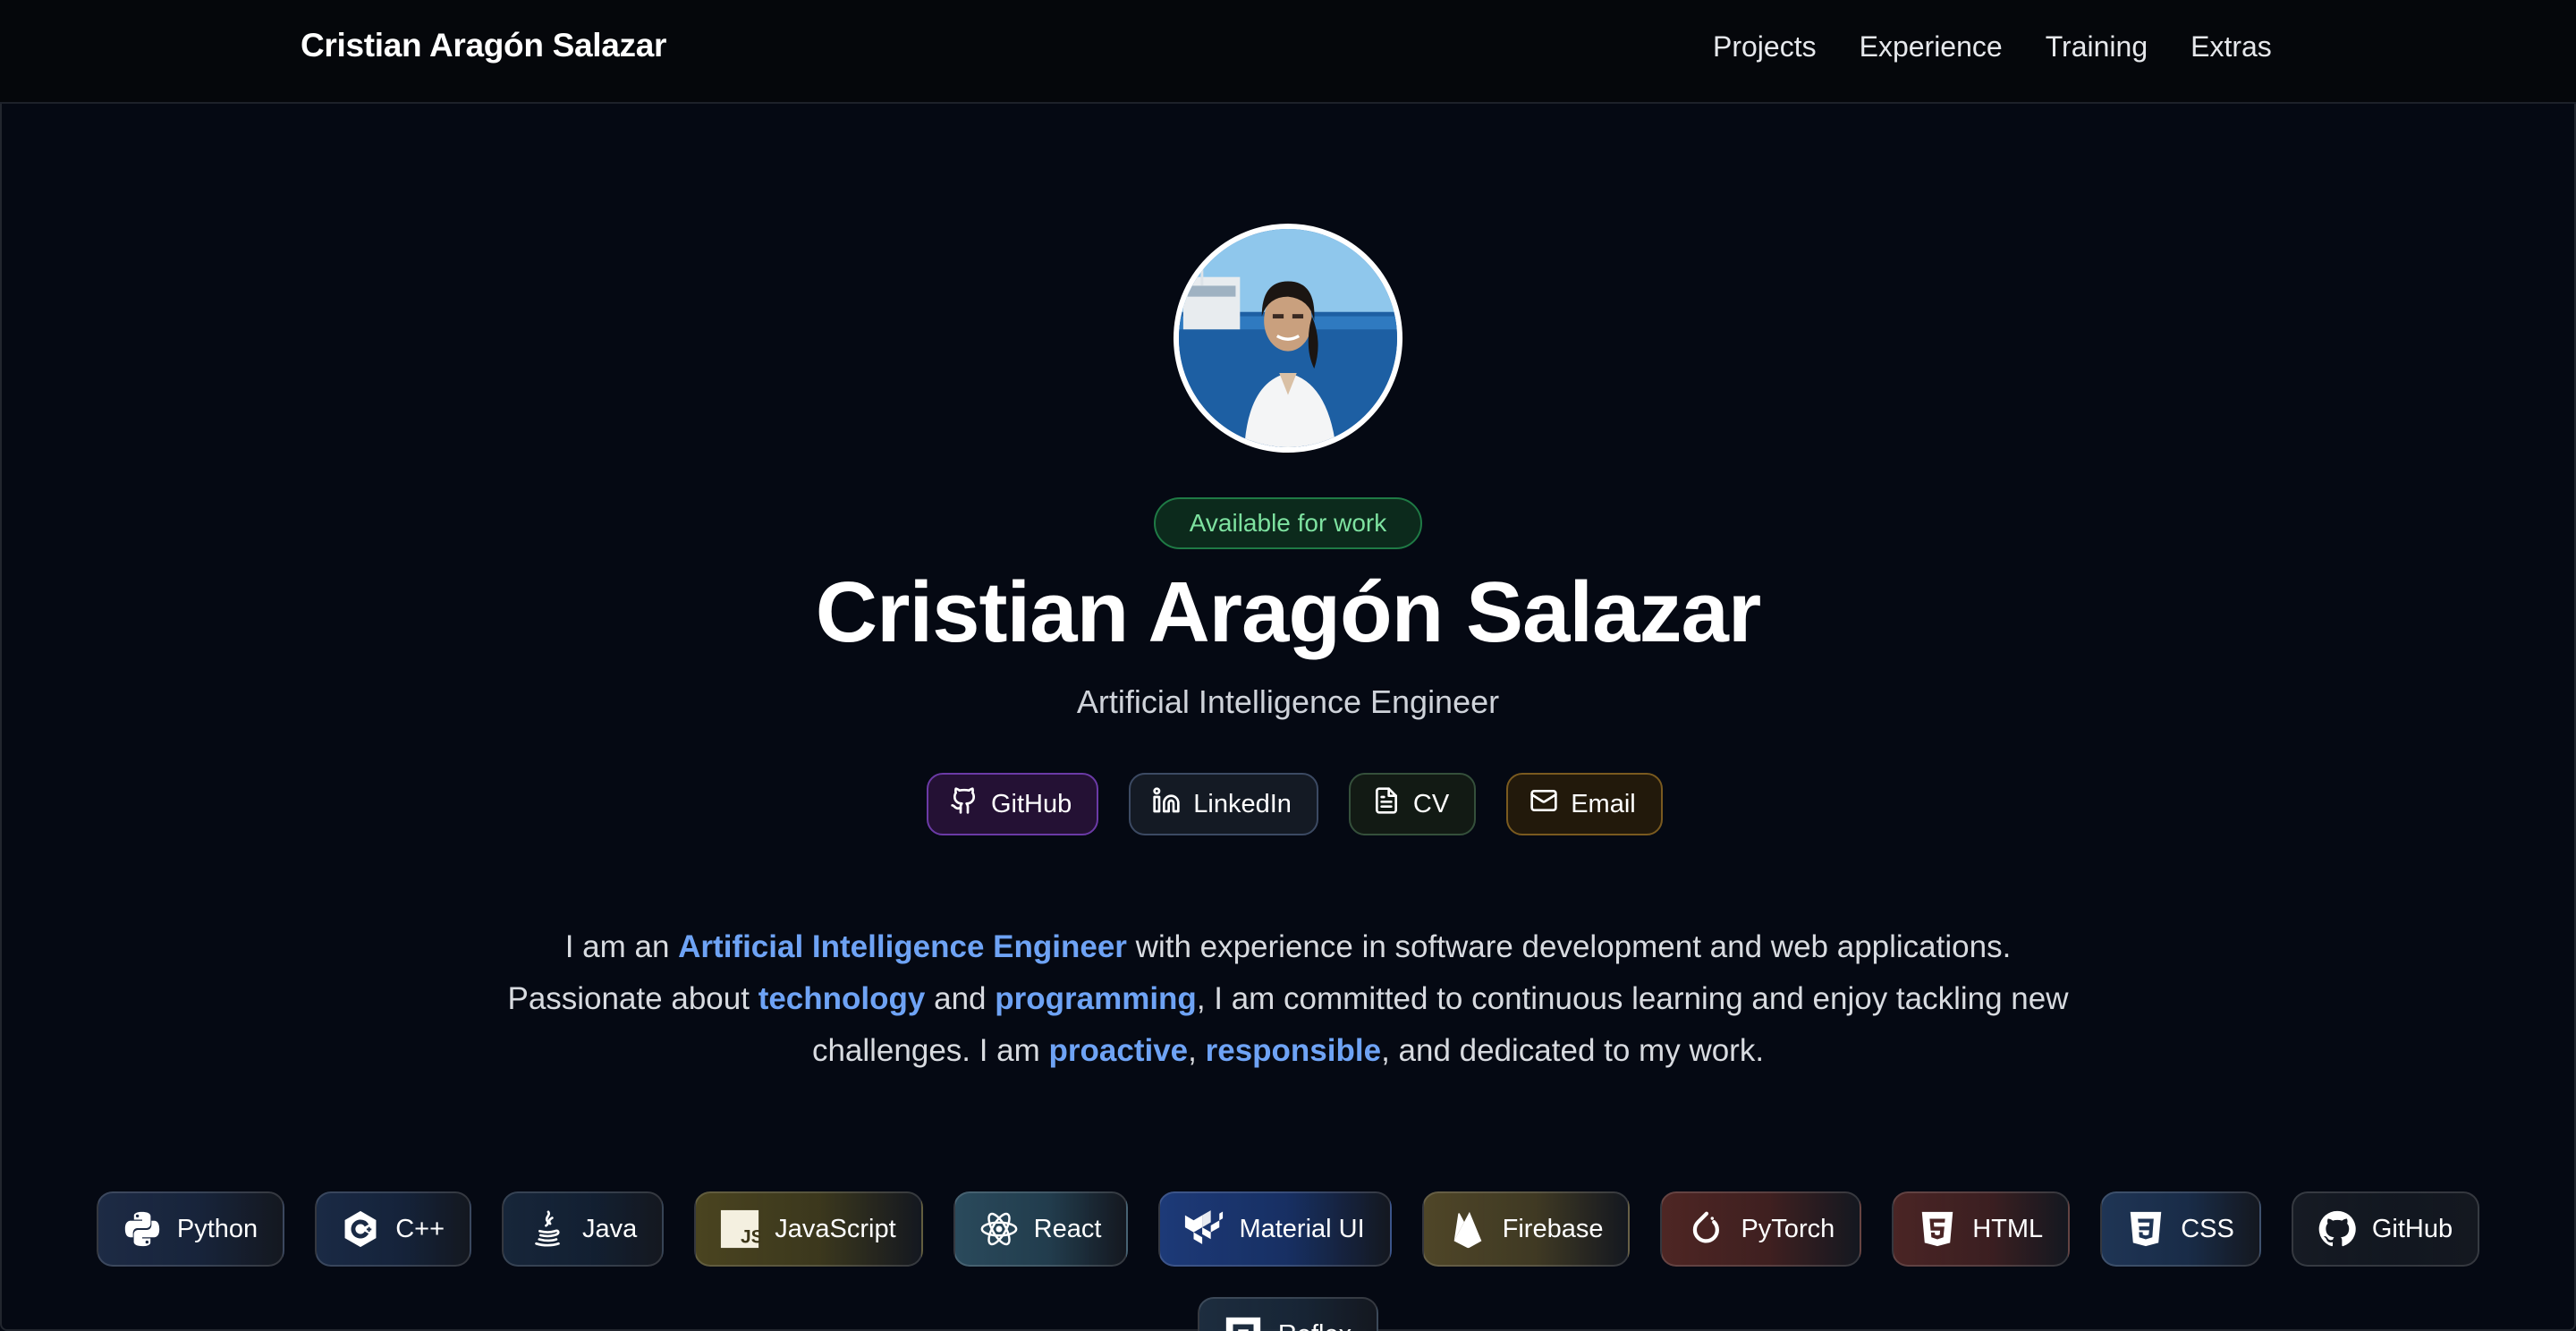 Image resolution: width=2576 pixels, height=1331 pixels. I want to click on skill-react: React, so click(1041, 1229).